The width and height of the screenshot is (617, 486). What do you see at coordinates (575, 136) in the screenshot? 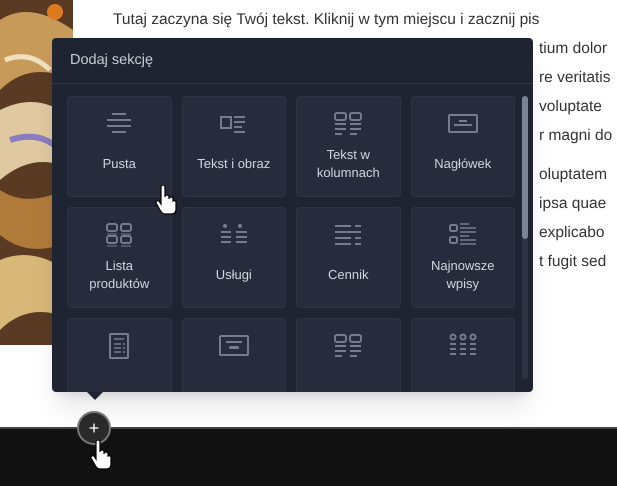
I see `body-text: r magni do` at bounding box center [575, 136].